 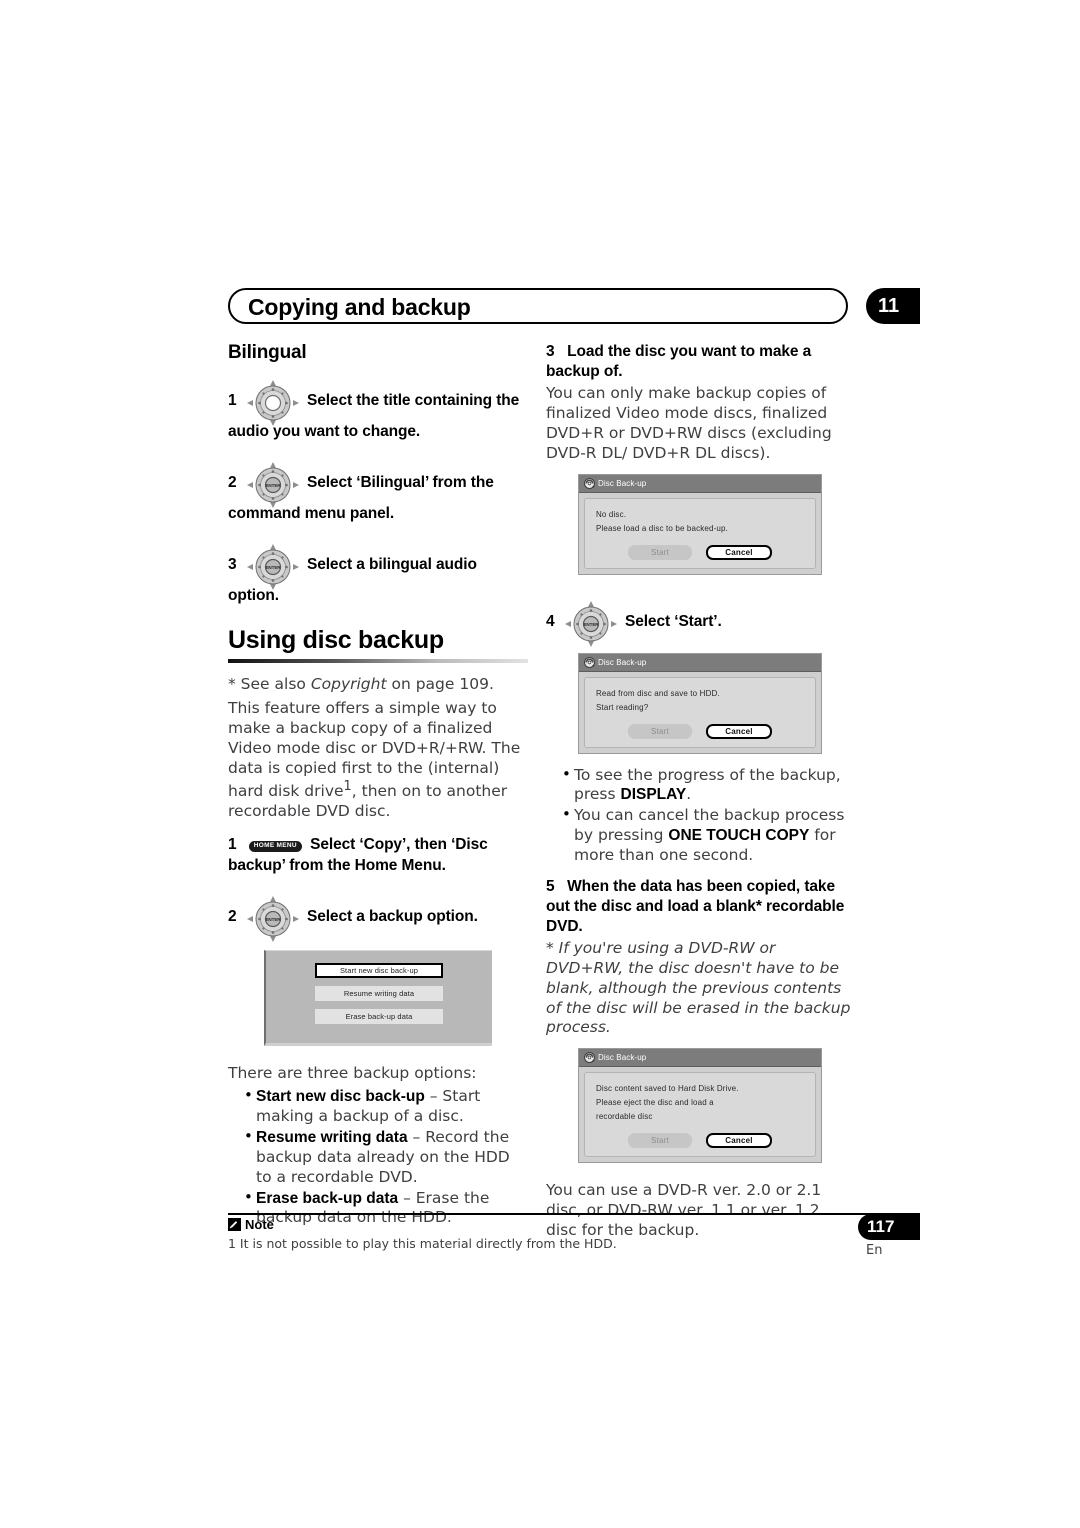 I want to click on dialog-message-line-1: Read from disc and save to HDD., so click(x=658, y=693).